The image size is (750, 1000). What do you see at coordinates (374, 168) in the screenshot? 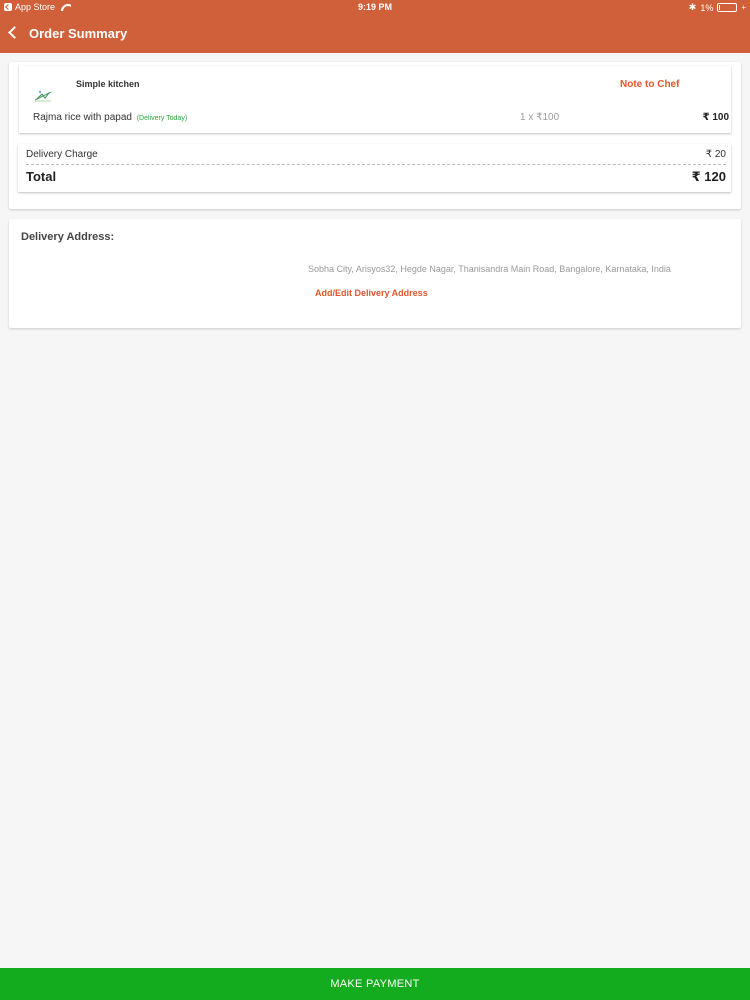
I see `charges-card: Delivery Charge ₹ 20 Total ₹ 120` at bounding box center [374, 168].